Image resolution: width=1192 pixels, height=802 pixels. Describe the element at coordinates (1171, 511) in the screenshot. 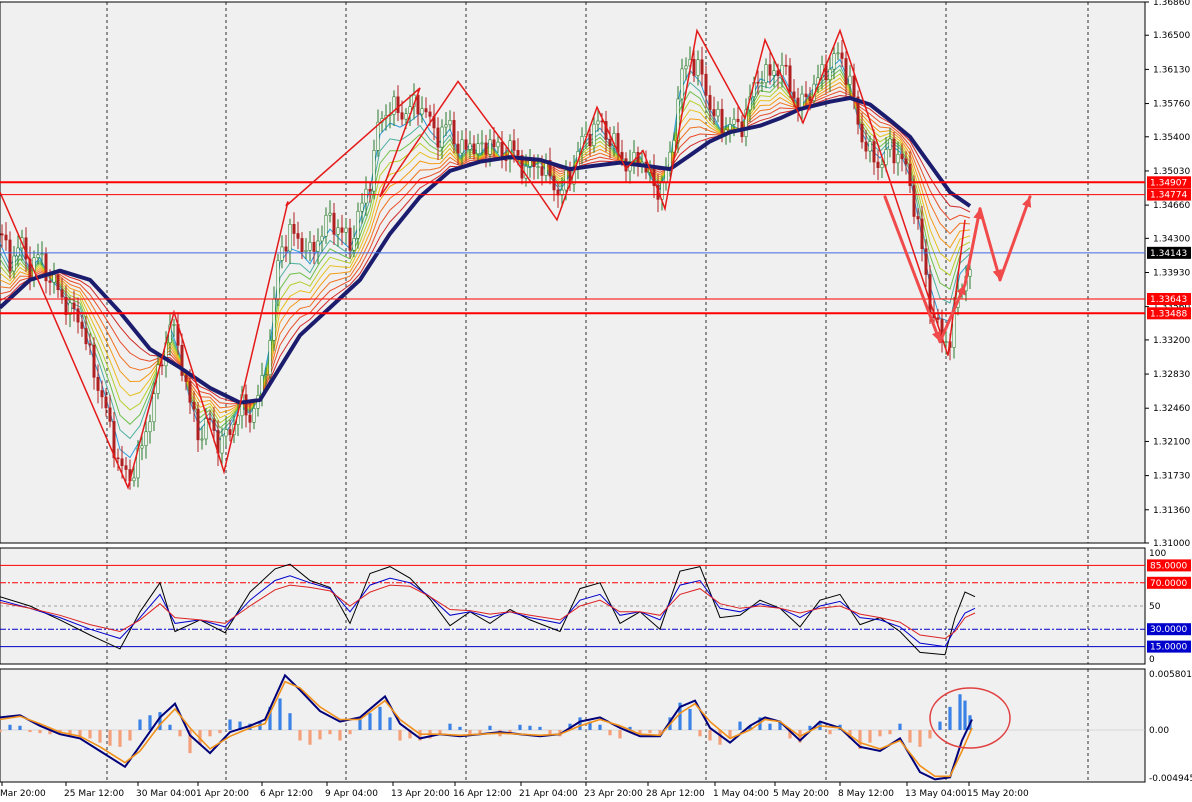

I see `price-tick-label: 1.31360` at that location.